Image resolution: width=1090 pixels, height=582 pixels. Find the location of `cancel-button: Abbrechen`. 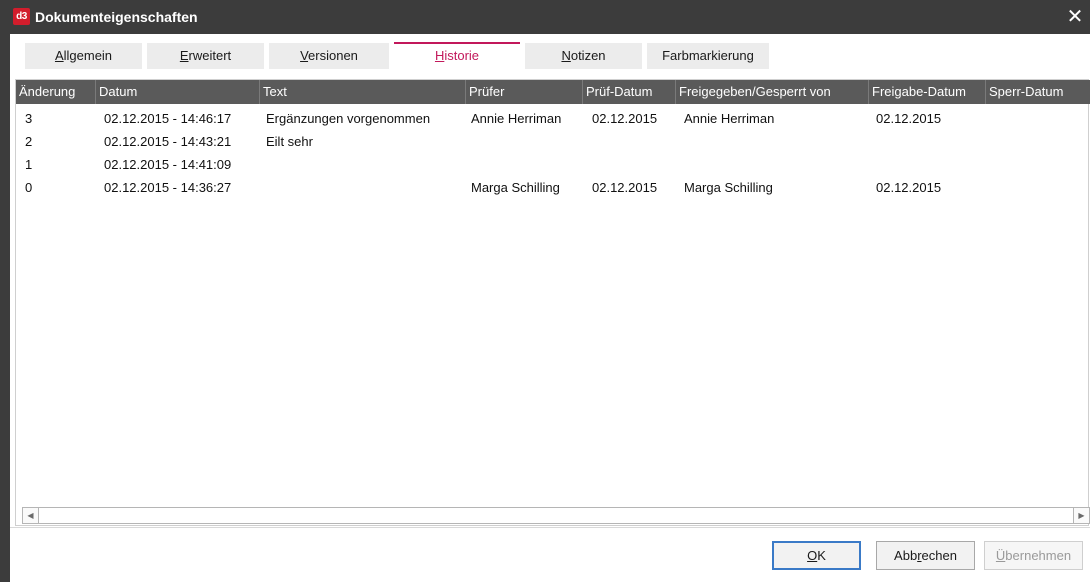

cancel-button: Abbrechen is located at coordinates (925, 555).